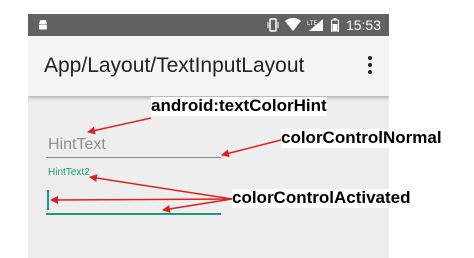 Image resolution: width=474 pixels, height=258 pixels. Describe the element at coordinates (370, 66) in the screenshot. I see `more-vert-icon` at that location.